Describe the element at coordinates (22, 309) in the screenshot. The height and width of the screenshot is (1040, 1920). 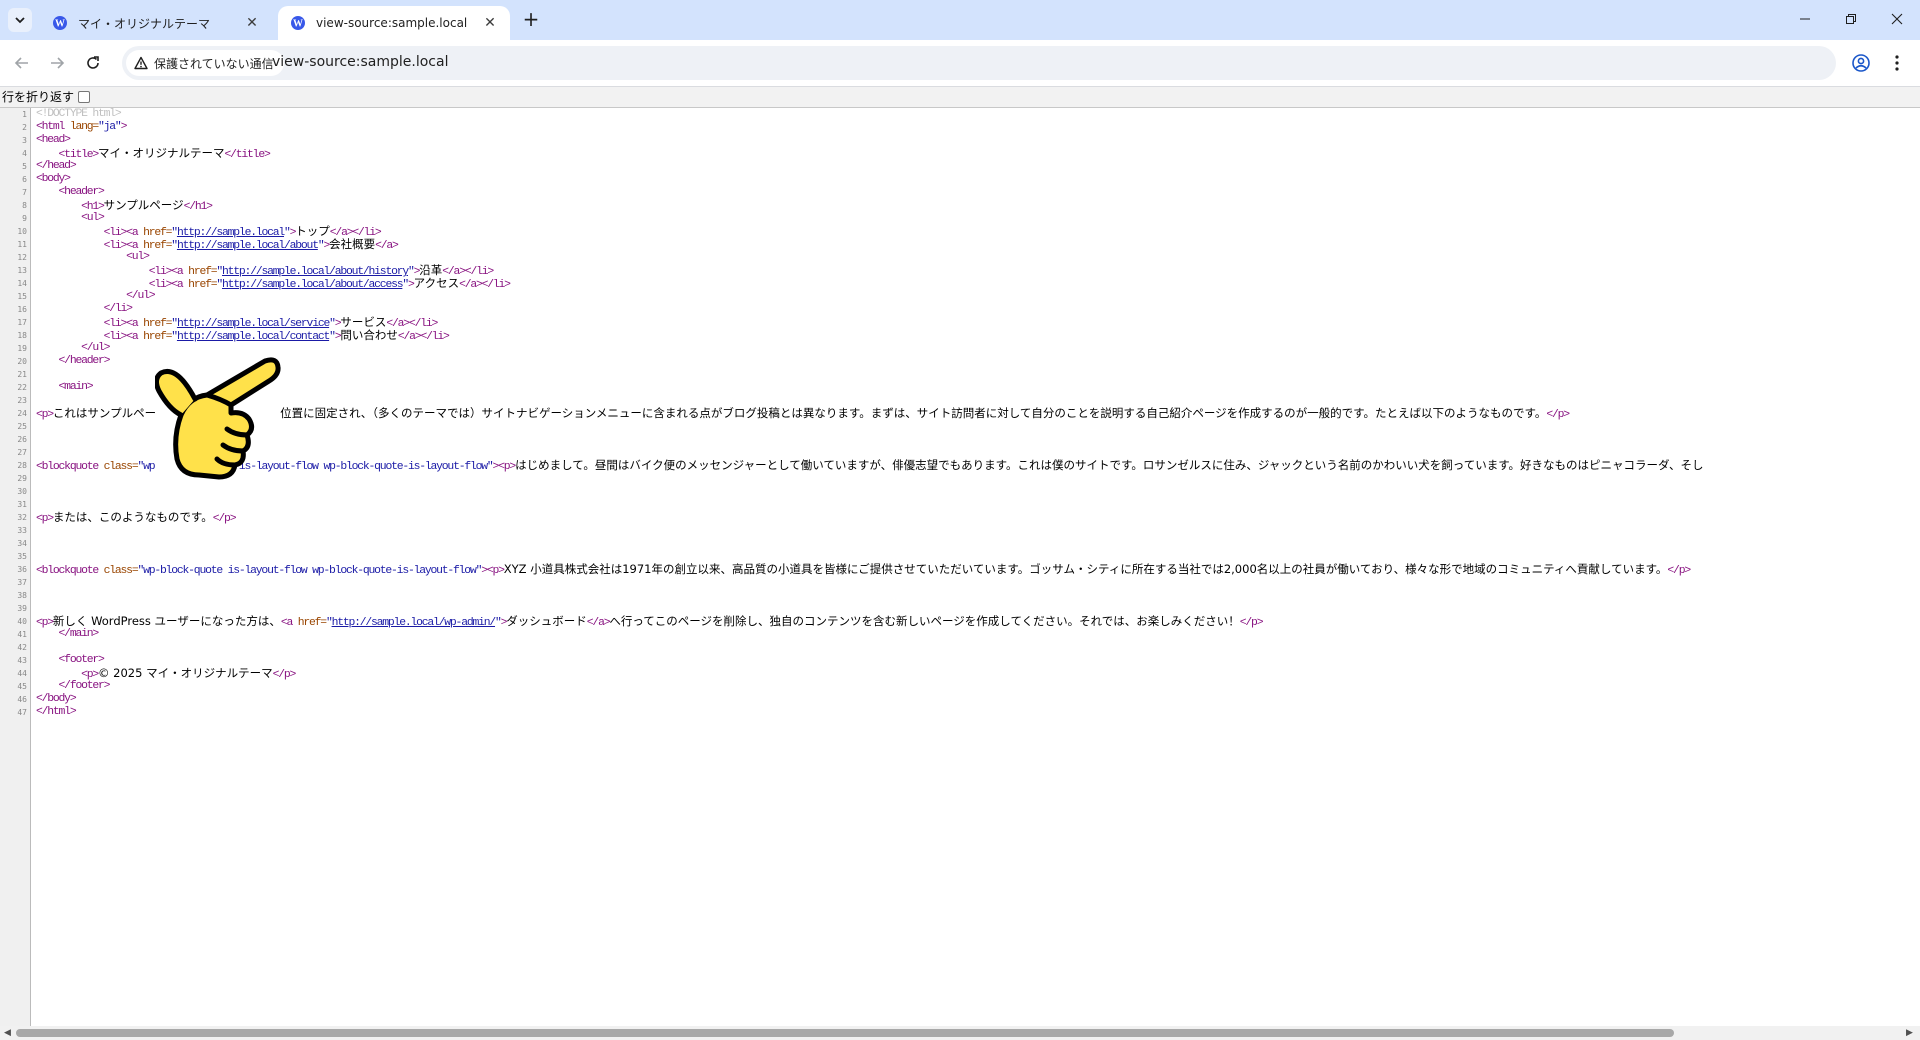
I see `line-number: 16` at that location.